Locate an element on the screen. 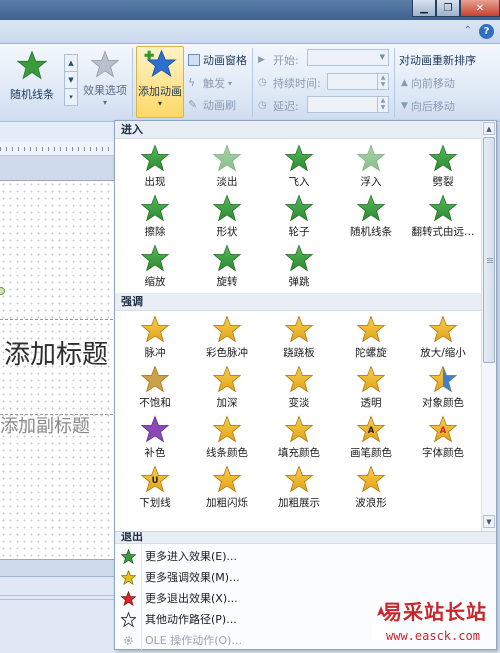  gallery-more-icon: ▾ is located at coordinates (71, 97).